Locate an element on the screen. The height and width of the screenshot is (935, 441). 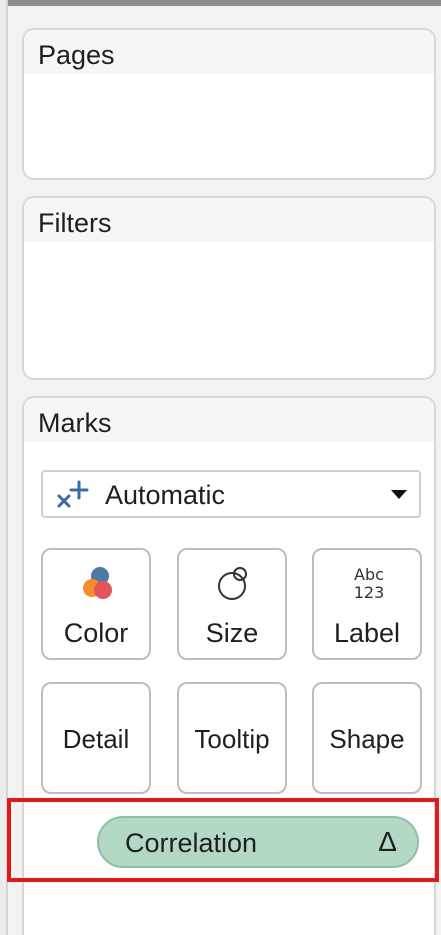
tooltip-button-label: Tooltip is located at coordinates (232, 739).